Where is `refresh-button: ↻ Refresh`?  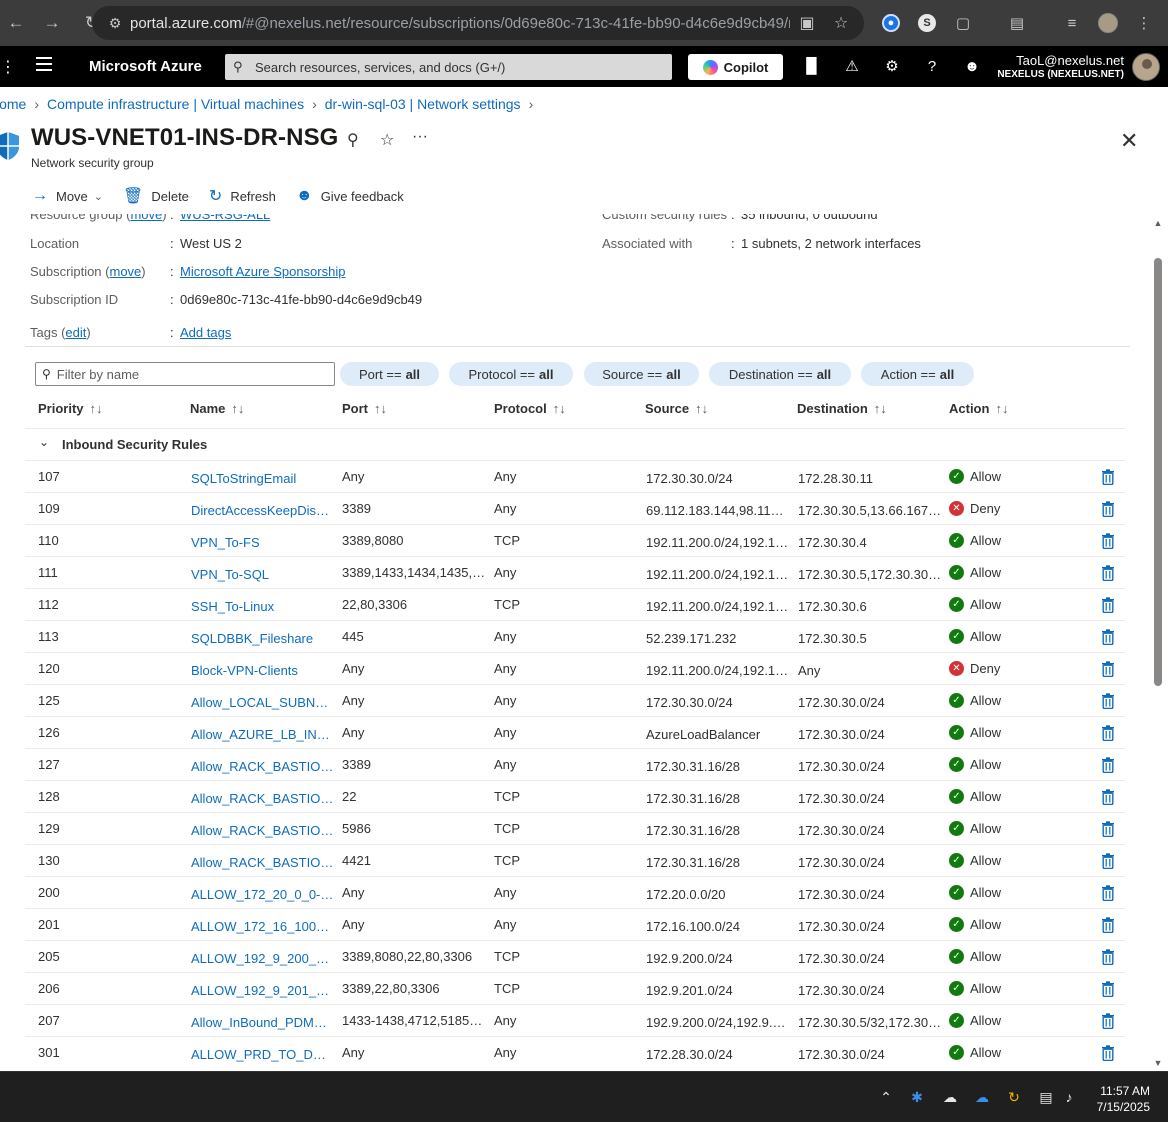
refresh-button: ↻ Refresh is located at coordinates (242, 196).